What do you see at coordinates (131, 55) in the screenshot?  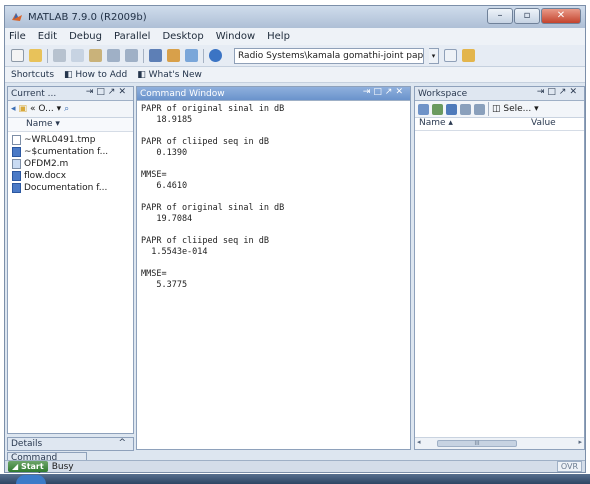 I see `redo-icon` at bounding box center [131, 55].